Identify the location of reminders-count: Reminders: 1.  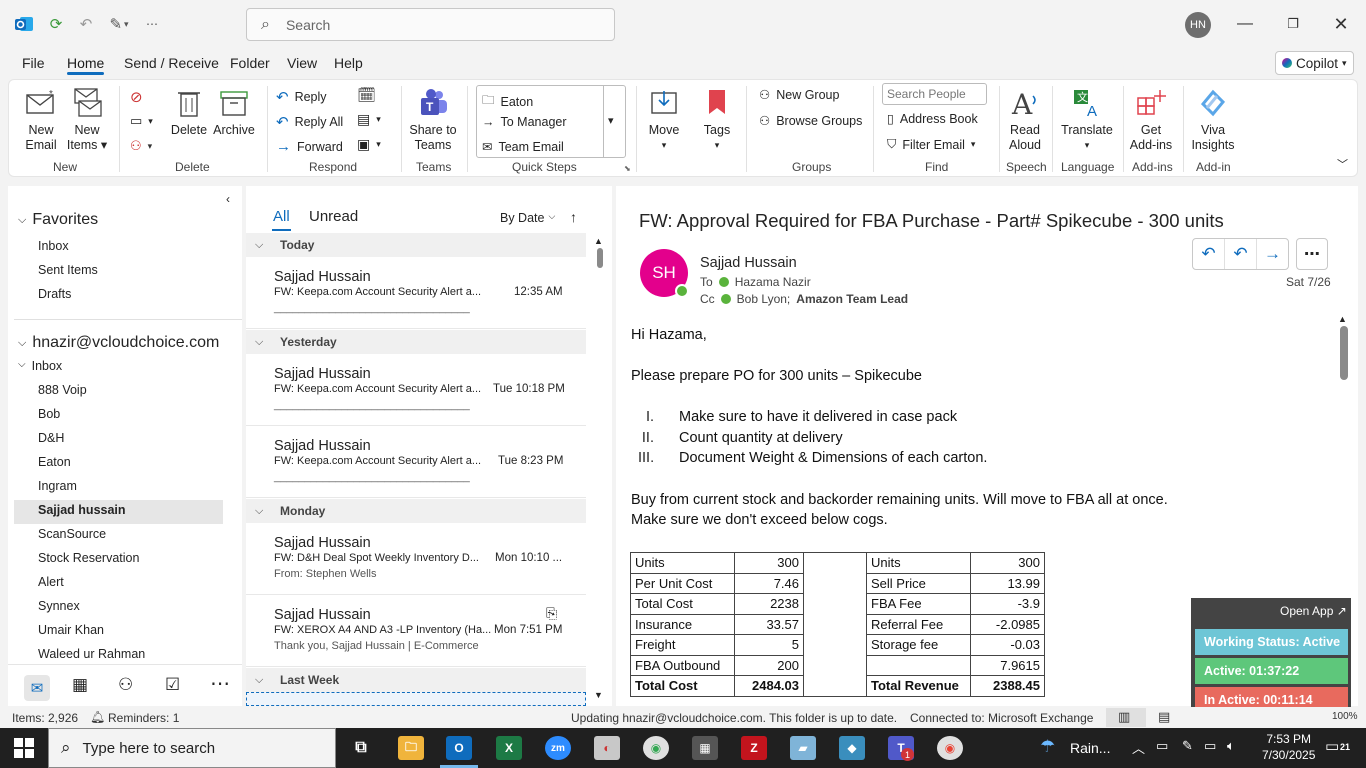
(143, 718).